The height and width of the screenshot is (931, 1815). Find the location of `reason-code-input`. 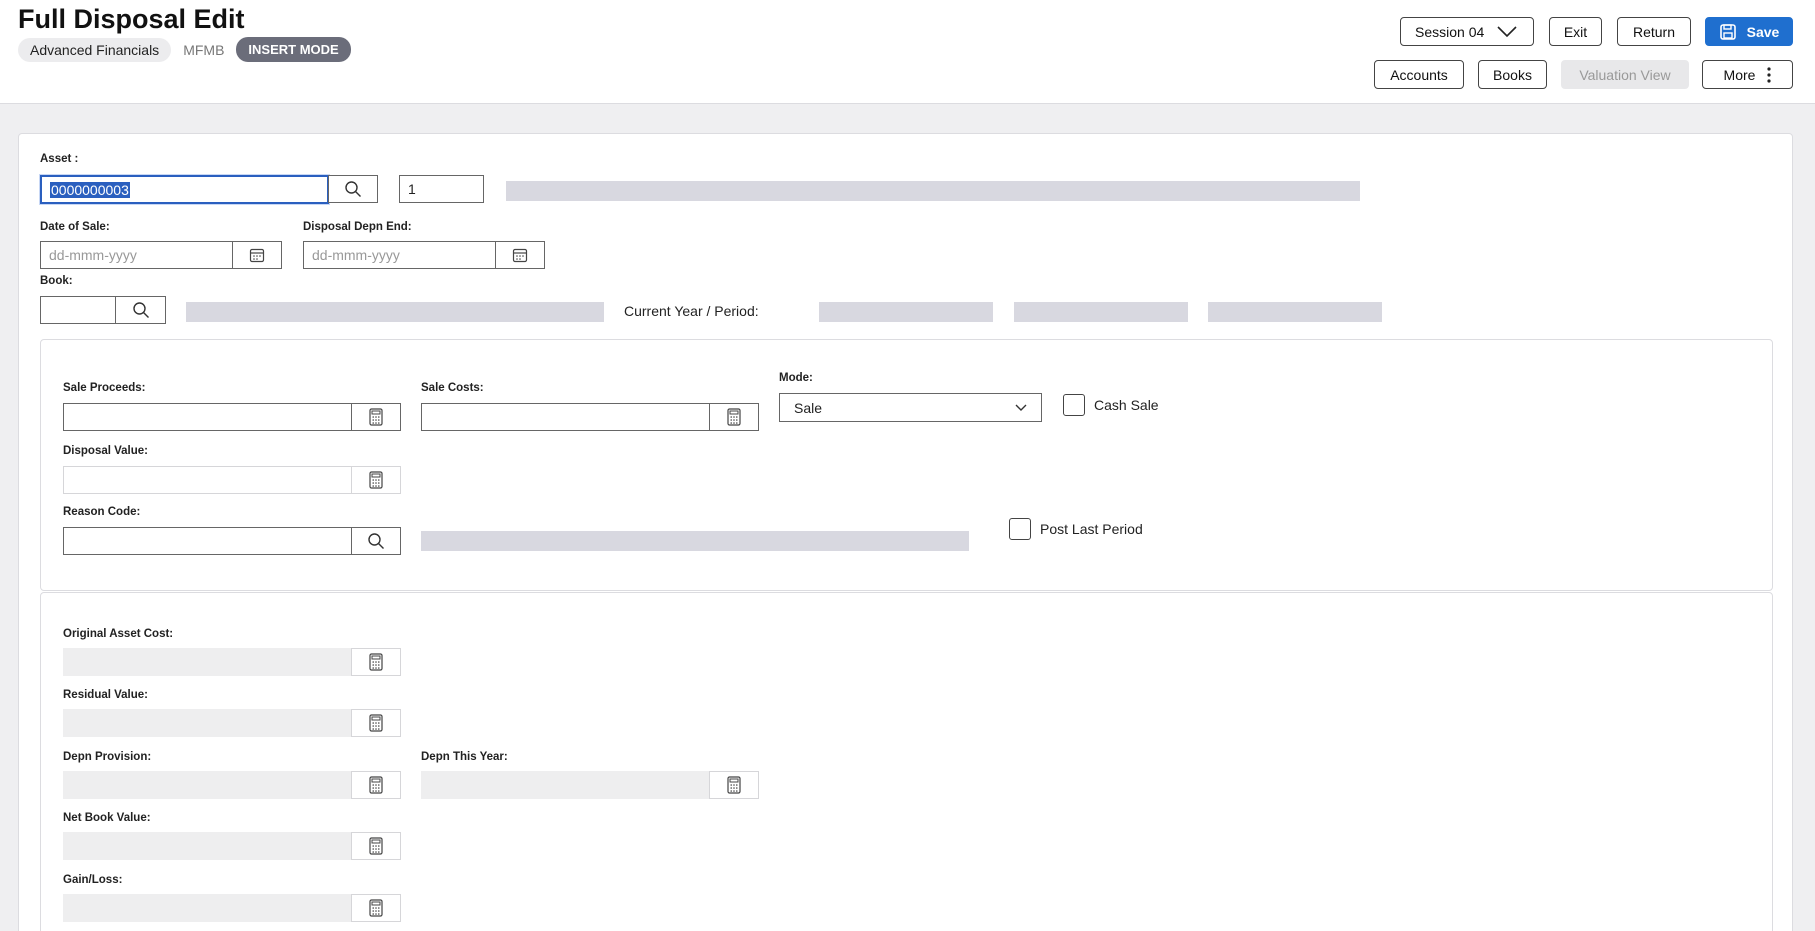

reason-code-input is located at coordinates (207, 541).